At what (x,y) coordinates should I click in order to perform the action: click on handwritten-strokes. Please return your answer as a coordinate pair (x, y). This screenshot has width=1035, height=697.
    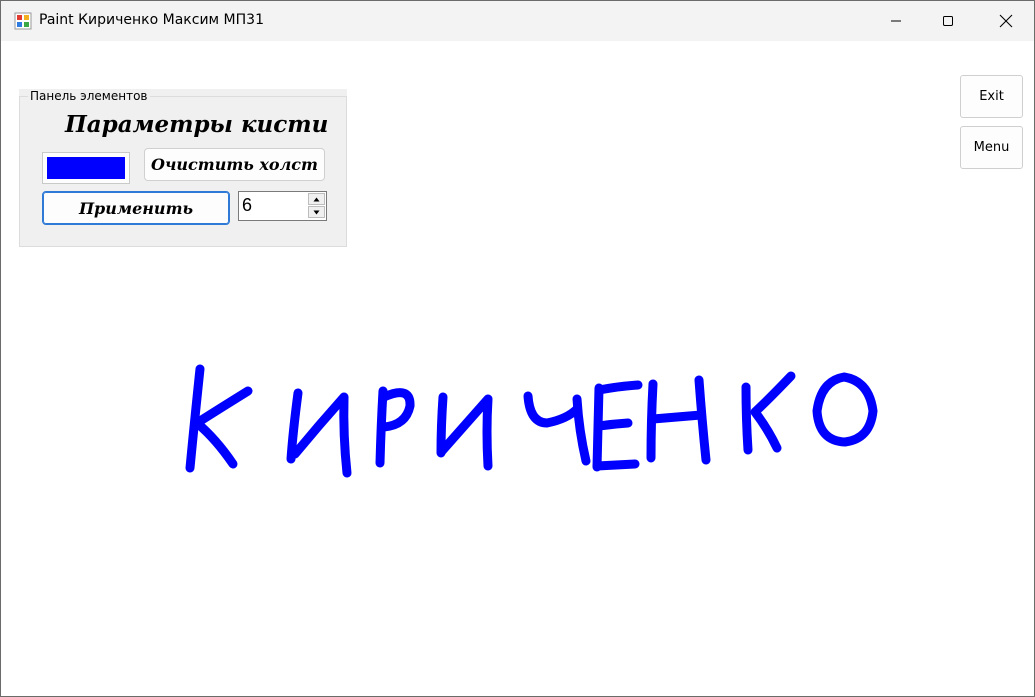
    Looking at the image, I should click on (531, 421).